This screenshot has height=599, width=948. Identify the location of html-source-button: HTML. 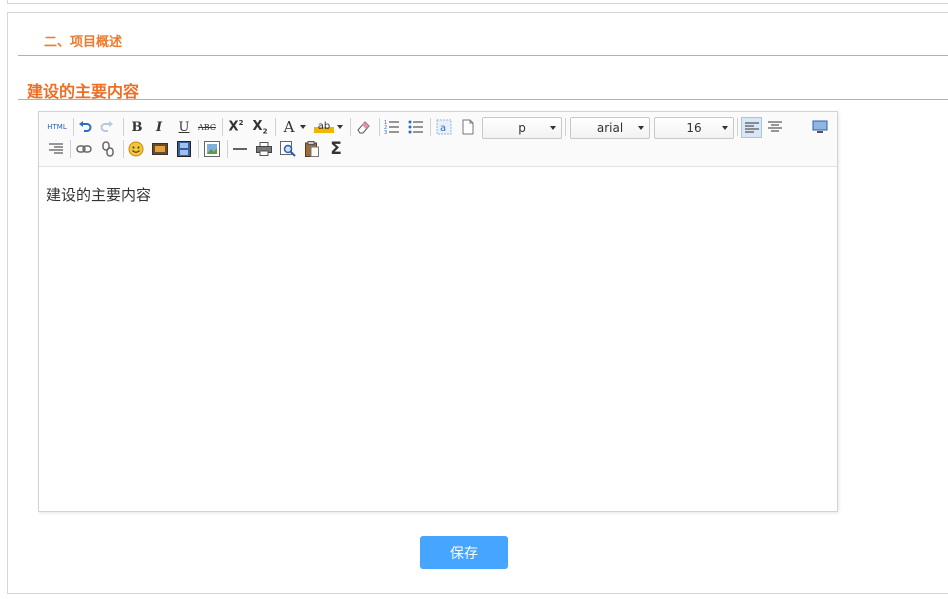
(57, 127).